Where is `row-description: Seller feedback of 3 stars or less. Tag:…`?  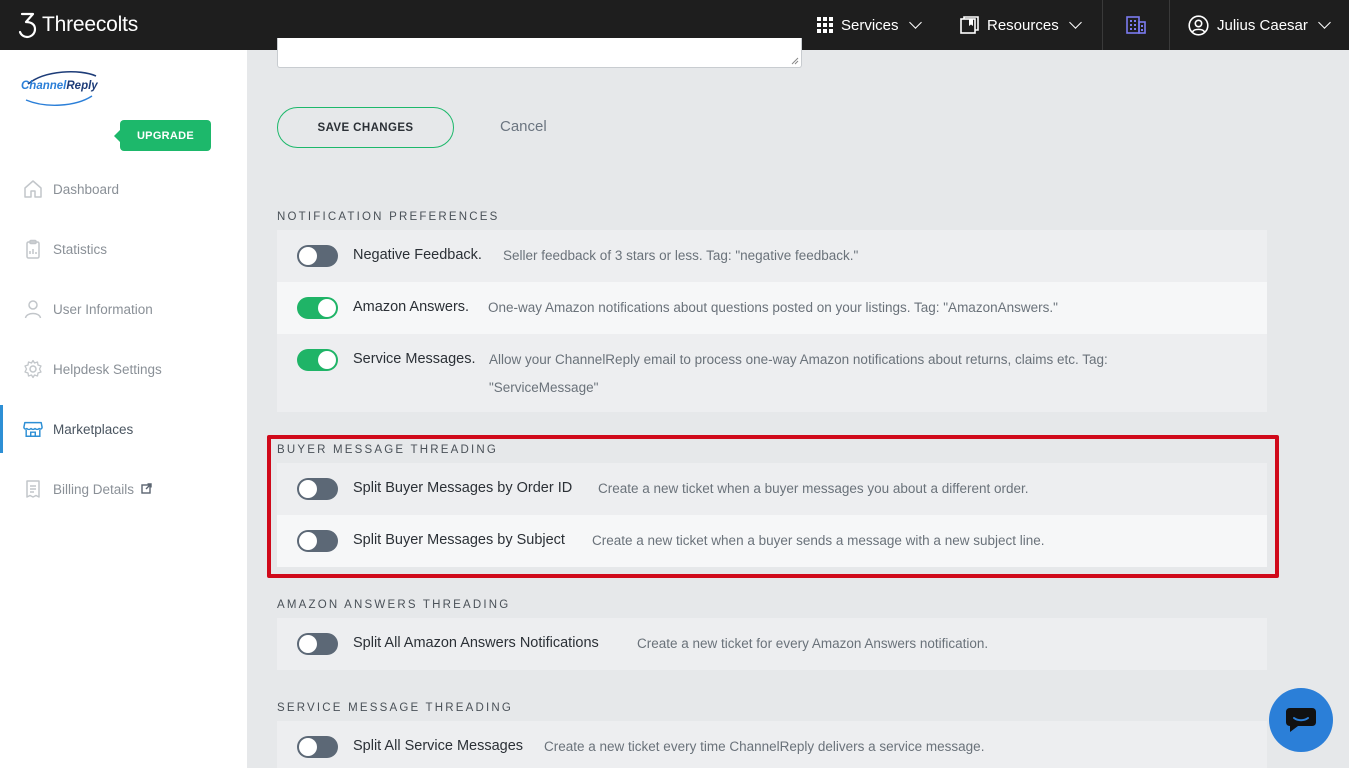 row-description: Seller feedback of 3 stars or less. Tag:… is located at coordinates (681, 255).